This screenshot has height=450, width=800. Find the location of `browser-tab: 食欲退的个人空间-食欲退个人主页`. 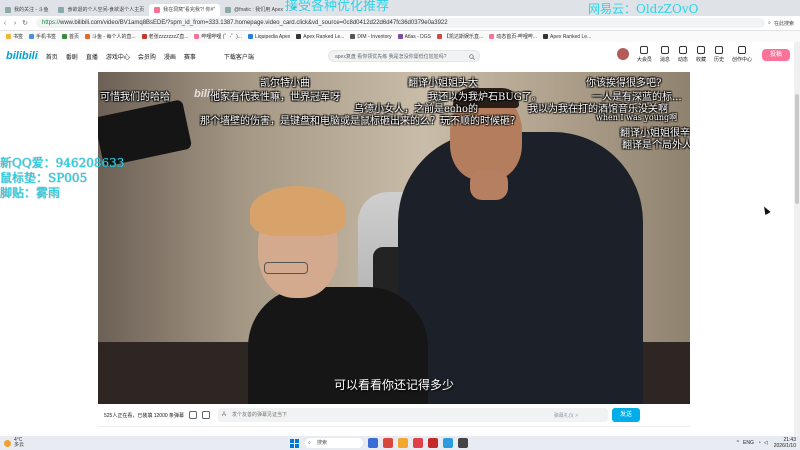

browser-tab: 食欲退的个人空间-食欲退个人主页 is located at coordinates (101, 10).